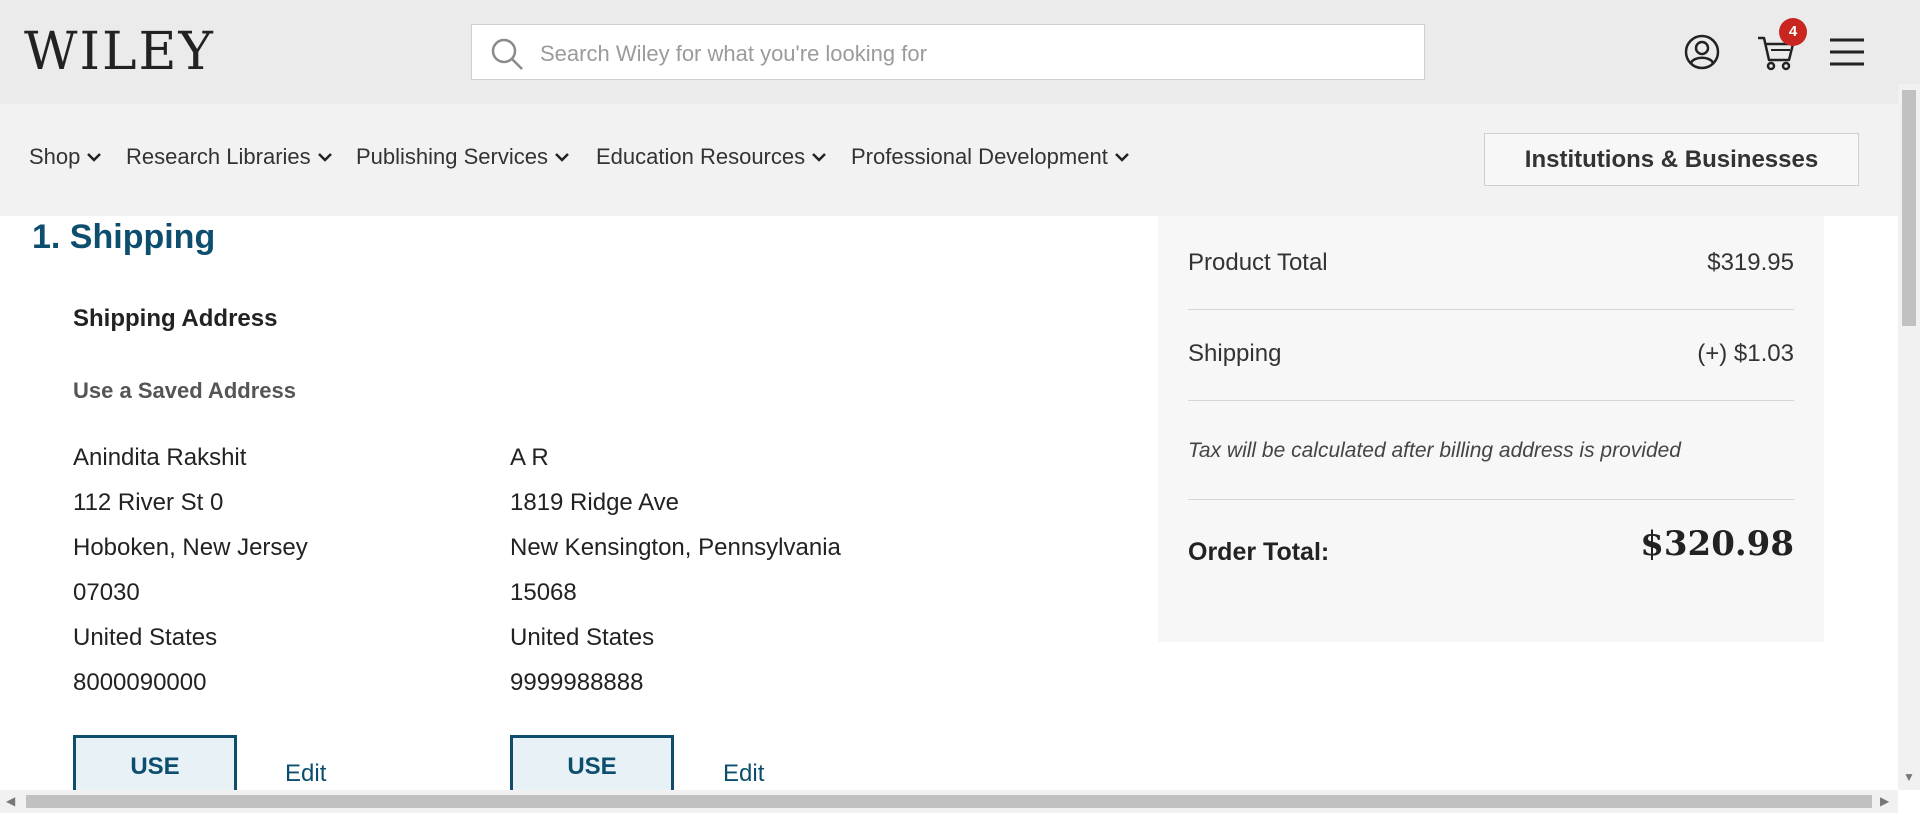 The height and width of the screenshot is (813, 1920). Describe the element at coordinates (577, 682) in the screenshot. I see `address-phone: 9999988888` at that location.